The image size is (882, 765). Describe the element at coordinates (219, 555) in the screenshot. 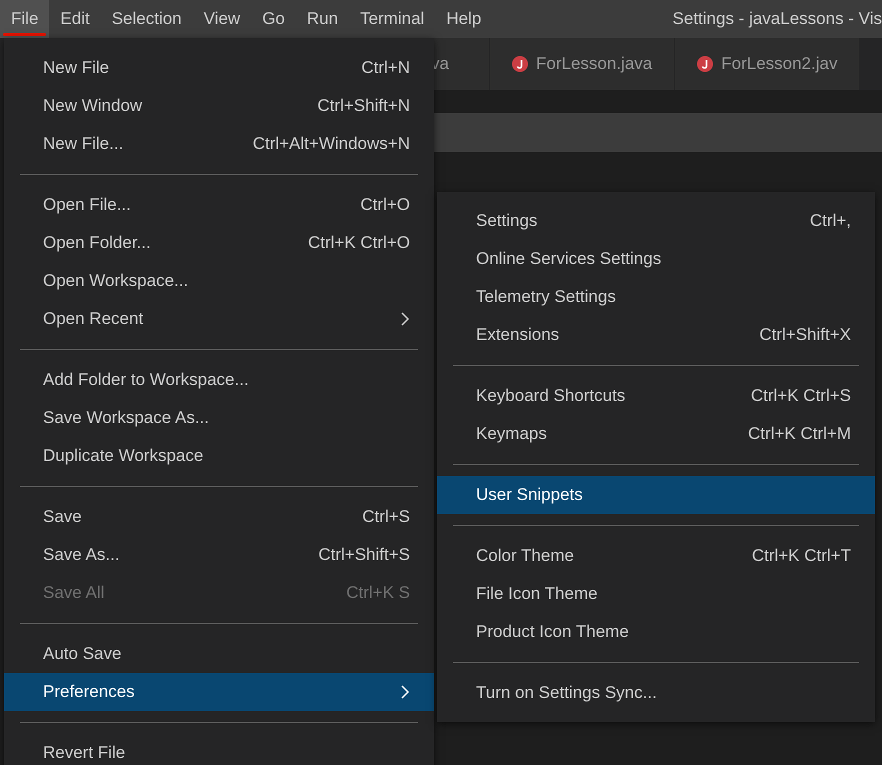

I see `menu-item: Save As... Ctrl+Shift+S` at that location.